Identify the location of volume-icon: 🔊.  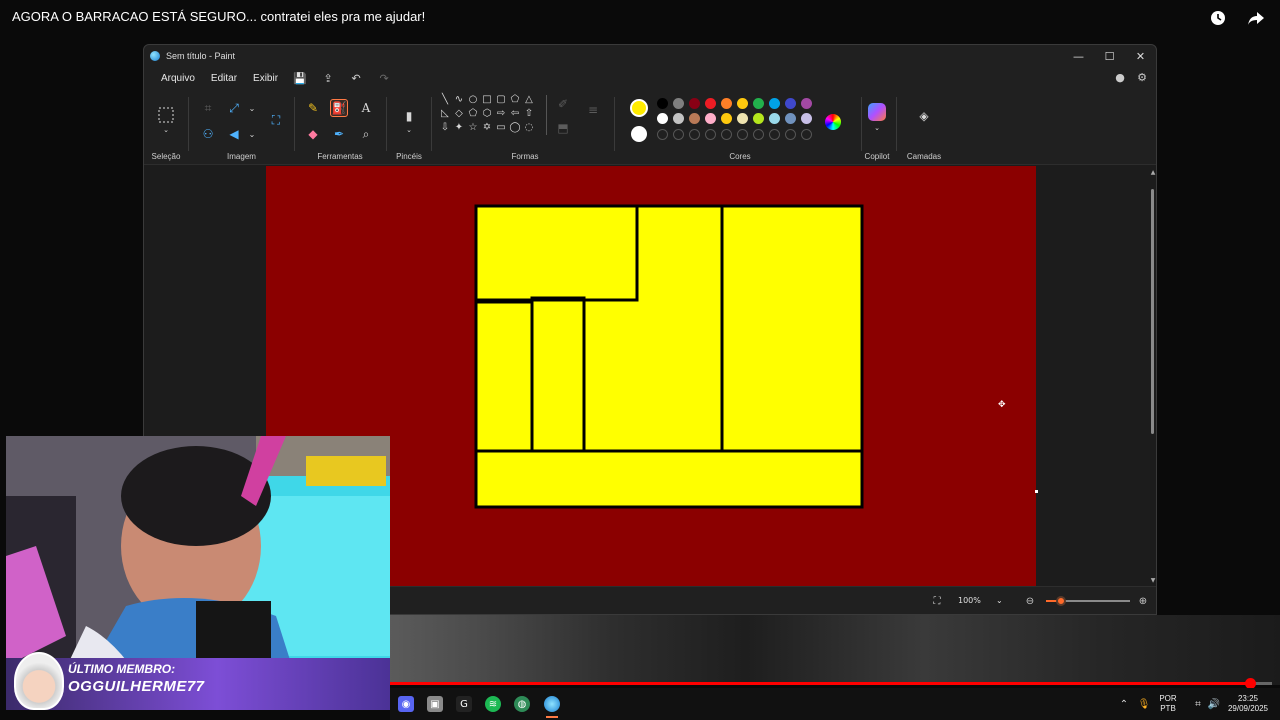
(1214, 704).